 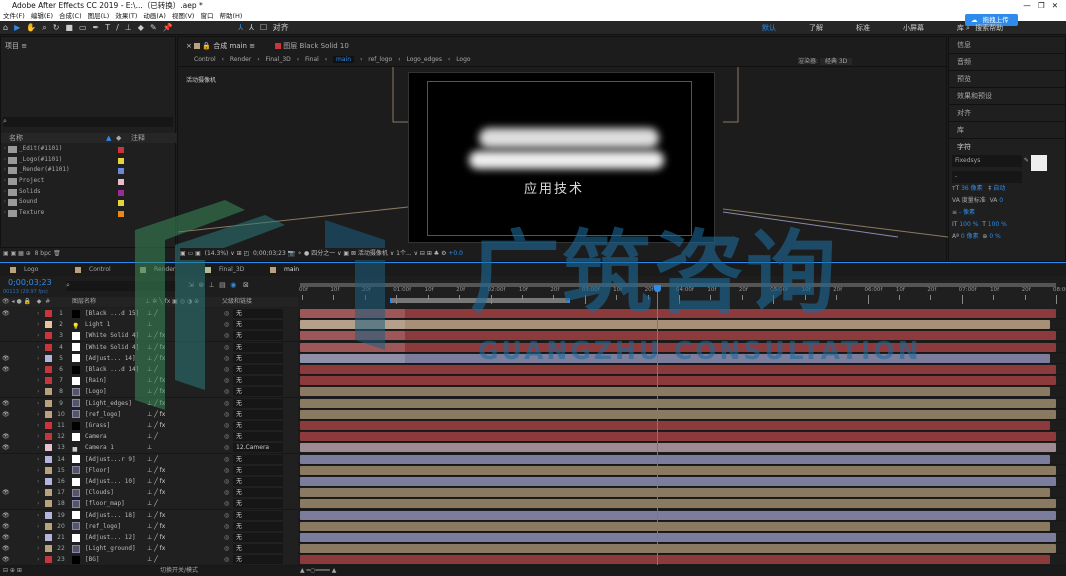 What do you see at coordinates (658, 425) in the screenshot?
I see `playhead` at bounding box center [658, 425].